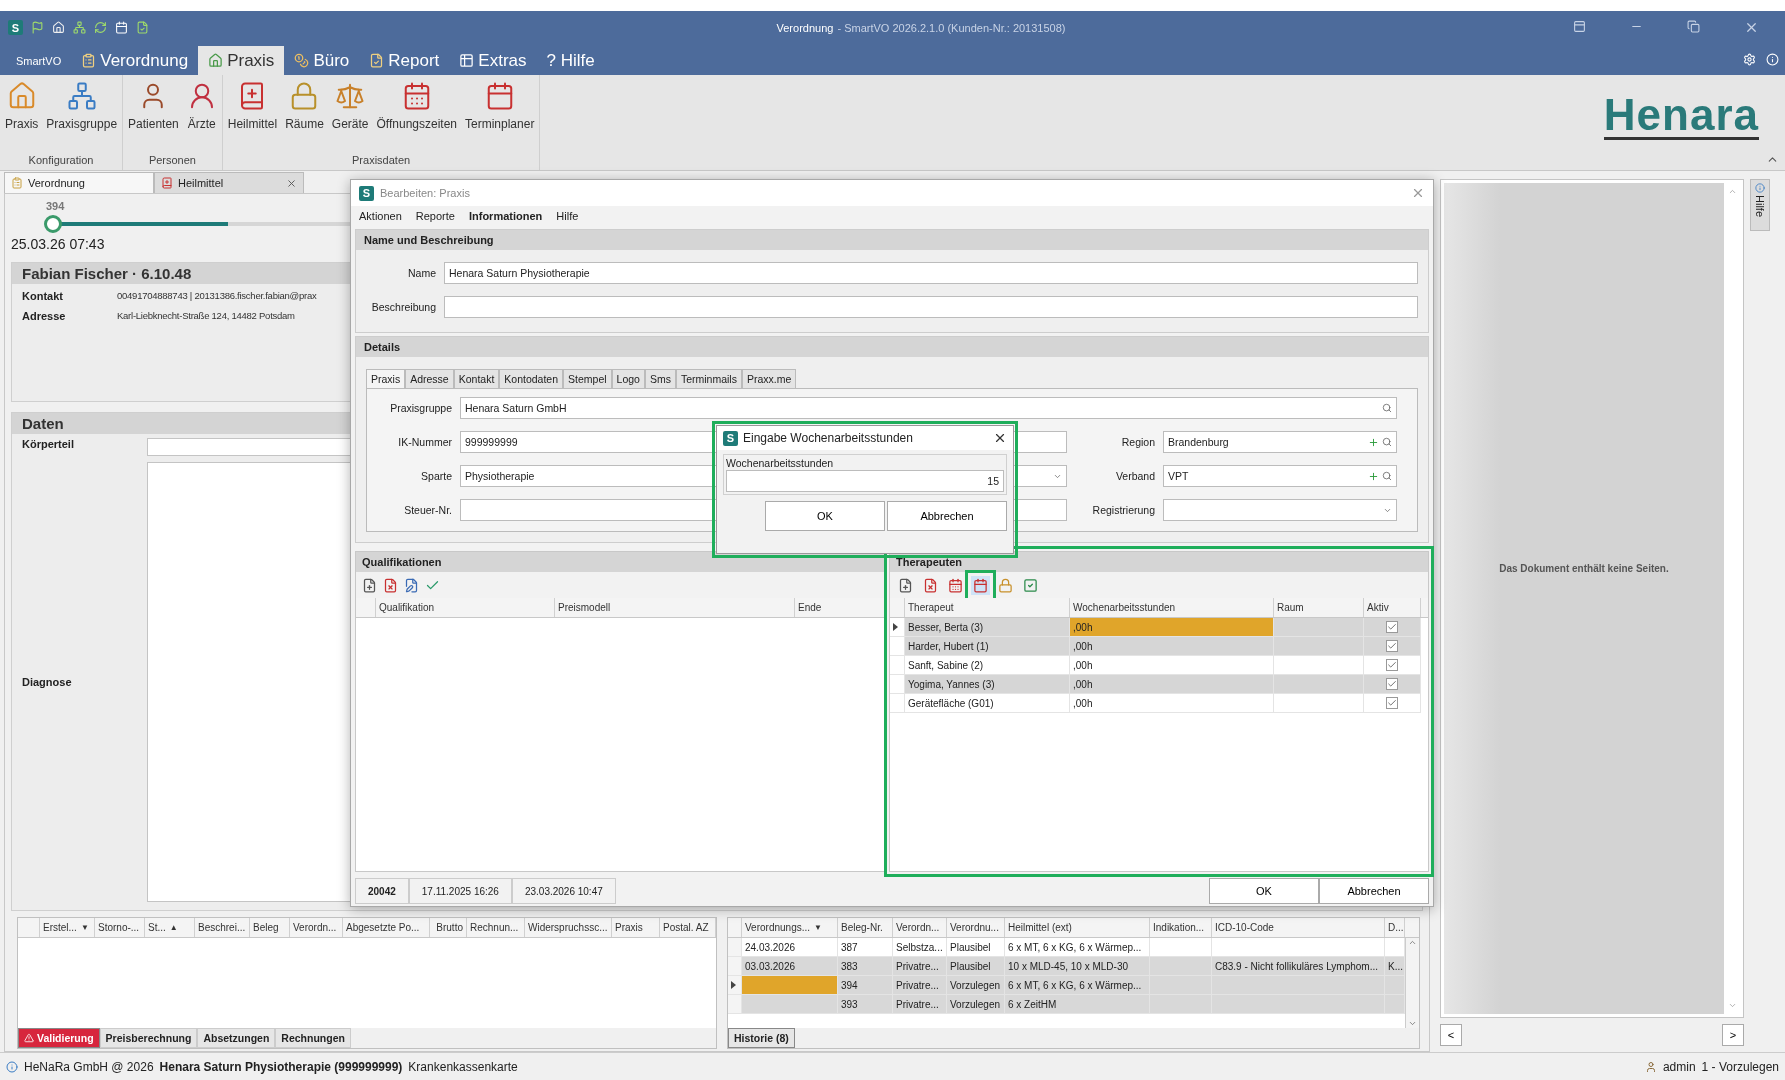 The height and width of the screenshot is (1080, 1785). Describe the element at coordinates (463, 1066) in the screenshot. I see `status-text: Krankenkassenkarte` at that location.